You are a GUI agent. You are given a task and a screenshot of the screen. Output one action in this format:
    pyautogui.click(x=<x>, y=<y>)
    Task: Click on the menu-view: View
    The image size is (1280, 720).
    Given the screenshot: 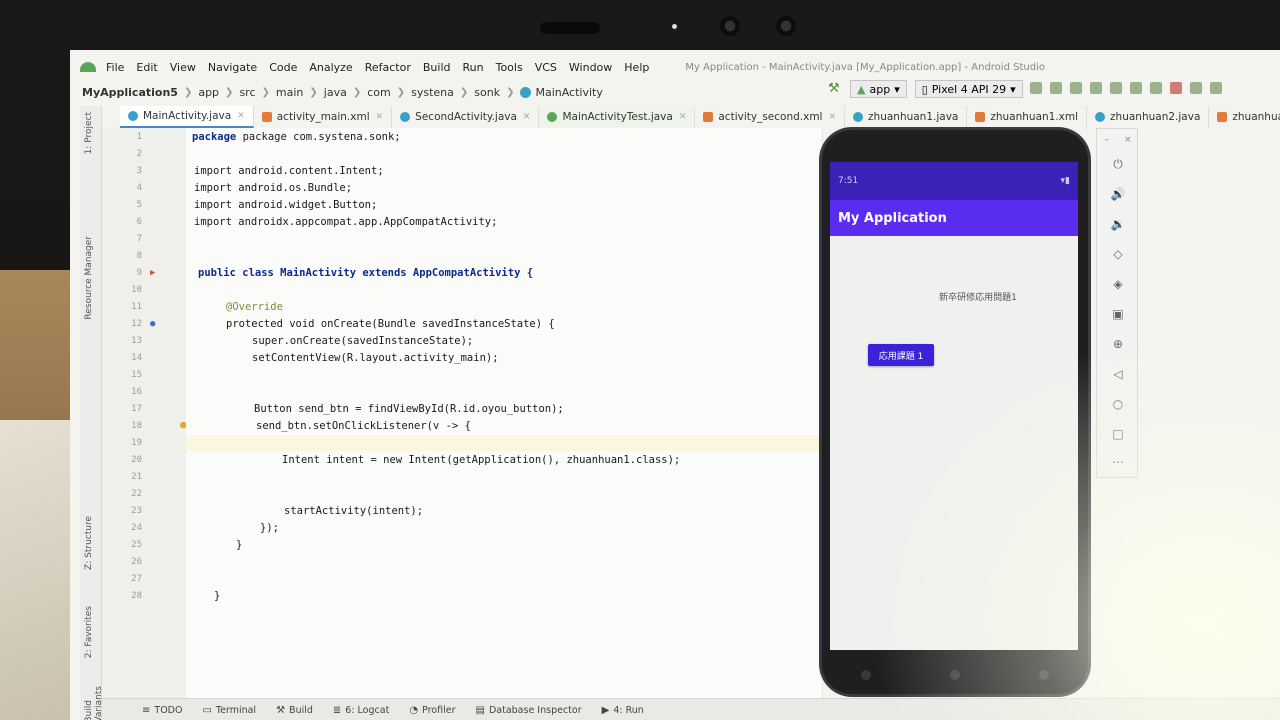 What is the action you would take?
    pyautogui.click(x=183, y=67)
    